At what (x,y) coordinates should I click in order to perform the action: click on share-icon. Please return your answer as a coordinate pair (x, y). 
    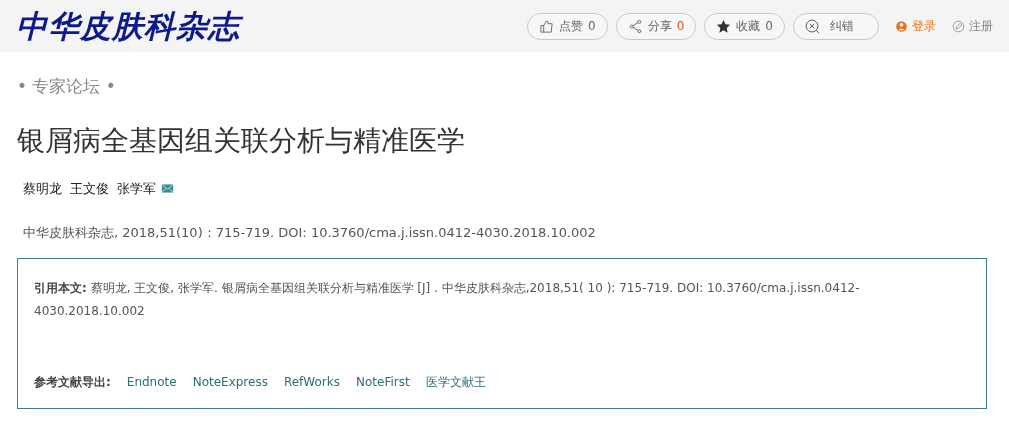
    Looking at the image, I should click on (635, 26).